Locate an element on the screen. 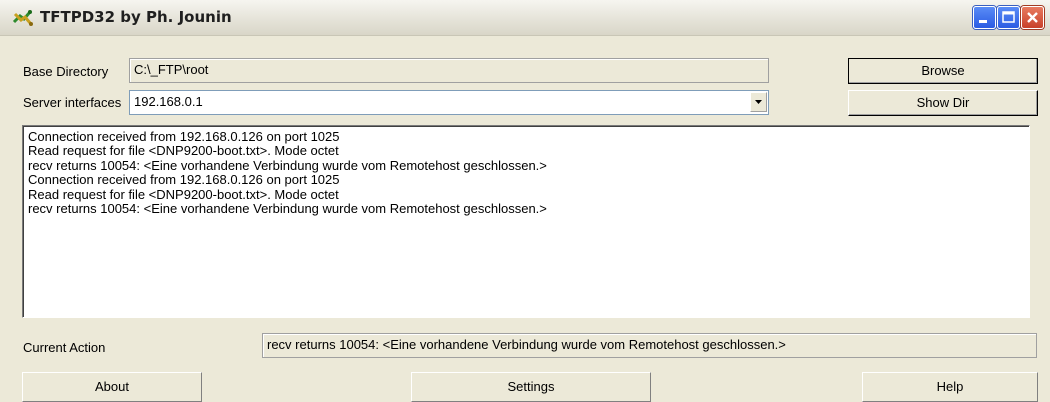 The image size is (1050, 402). title-bar: TFTPD32 by Ph. Jounin is located at coordinates (525, 18).